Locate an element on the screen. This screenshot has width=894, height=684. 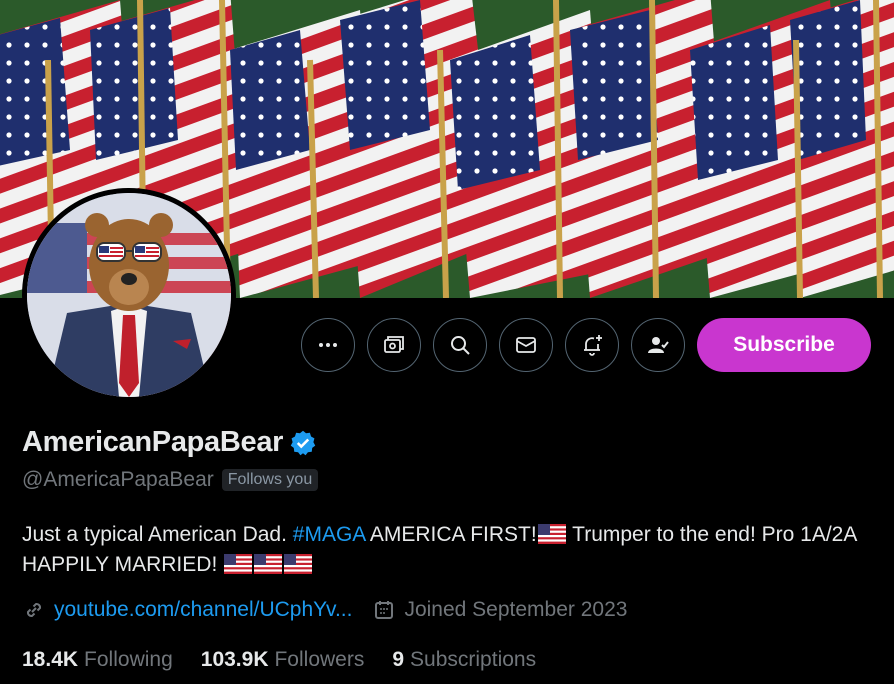
name-row: AmericanPapaBear is located at coordinates (169, 442).